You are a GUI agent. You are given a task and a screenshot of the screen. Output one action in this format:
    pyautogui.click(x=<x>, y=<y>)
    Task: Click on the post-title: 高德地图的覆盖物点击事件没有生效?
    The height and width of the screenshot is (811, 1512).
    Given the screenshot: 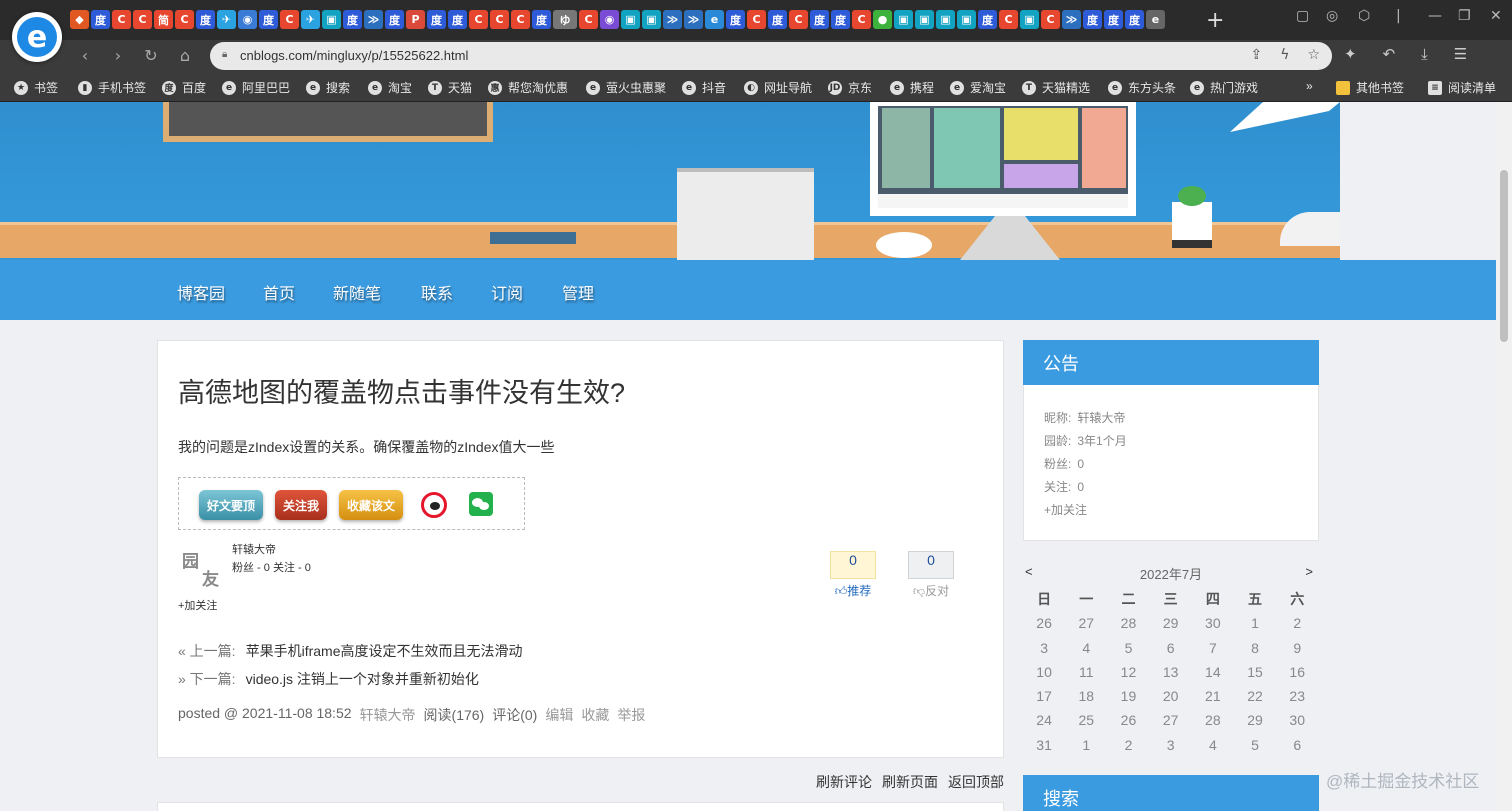 What is the action you would take?
    pyautogui.click(x=401, y=390)
    